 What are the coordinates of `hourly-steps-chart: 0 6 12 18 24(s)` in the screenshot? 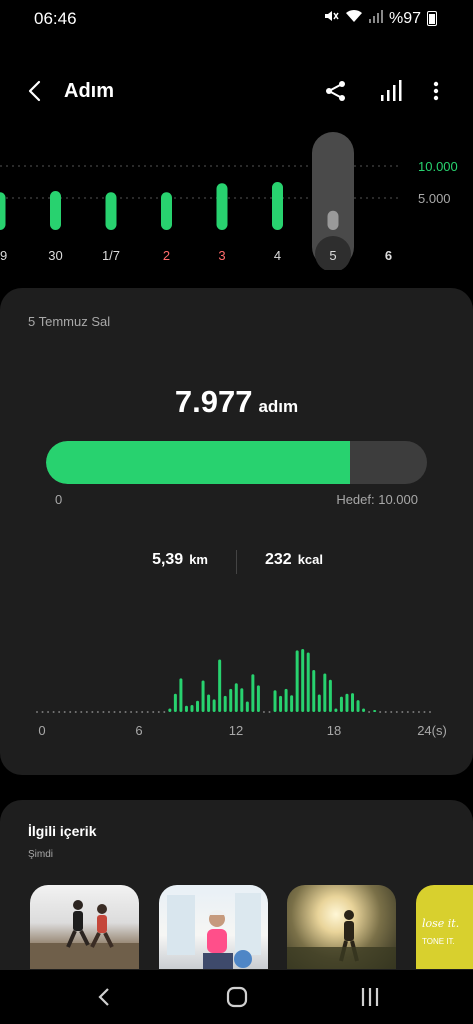 It's located at (236, 686).